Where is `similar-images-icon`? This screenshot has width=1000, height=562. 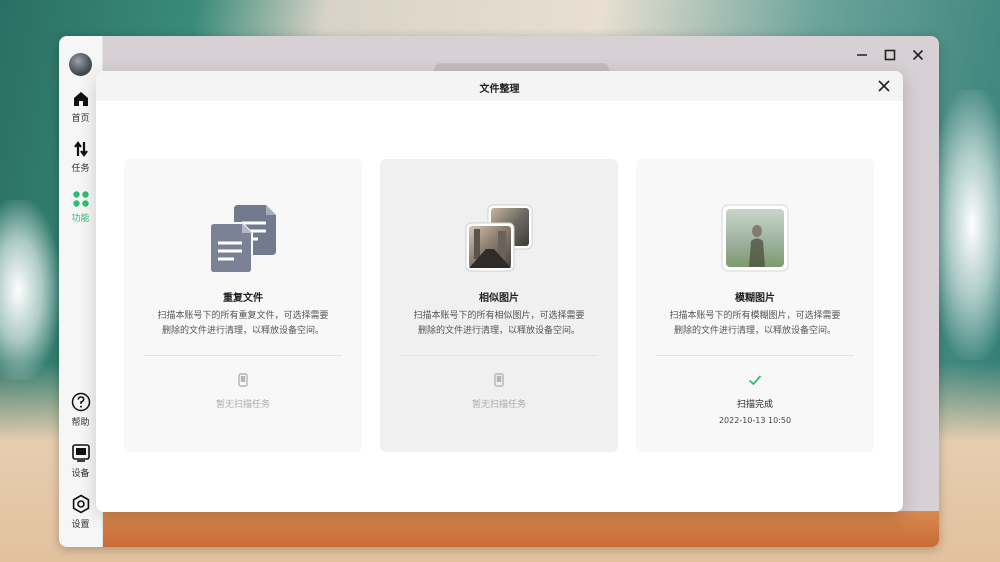 similar-images-icon is located at coordinates (499, 238).